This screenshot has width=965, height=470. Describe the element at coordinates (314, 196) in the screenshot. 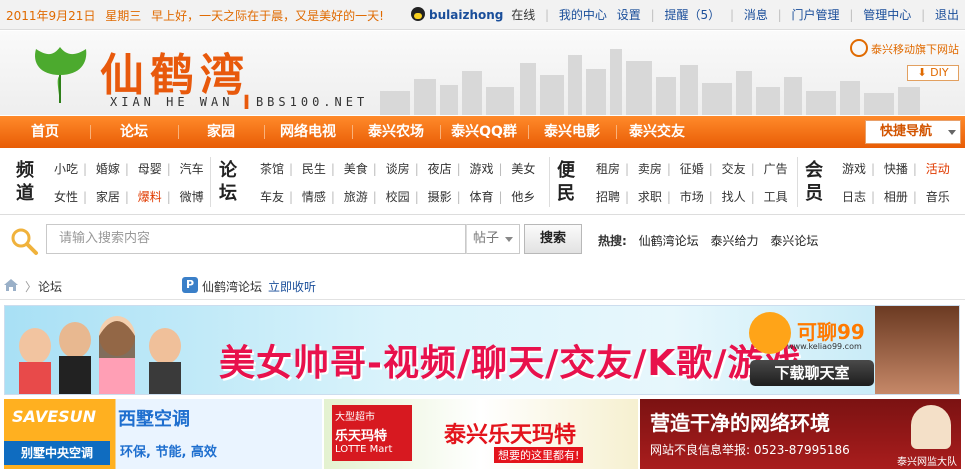

I see `link-emotion: 情感` at that location.